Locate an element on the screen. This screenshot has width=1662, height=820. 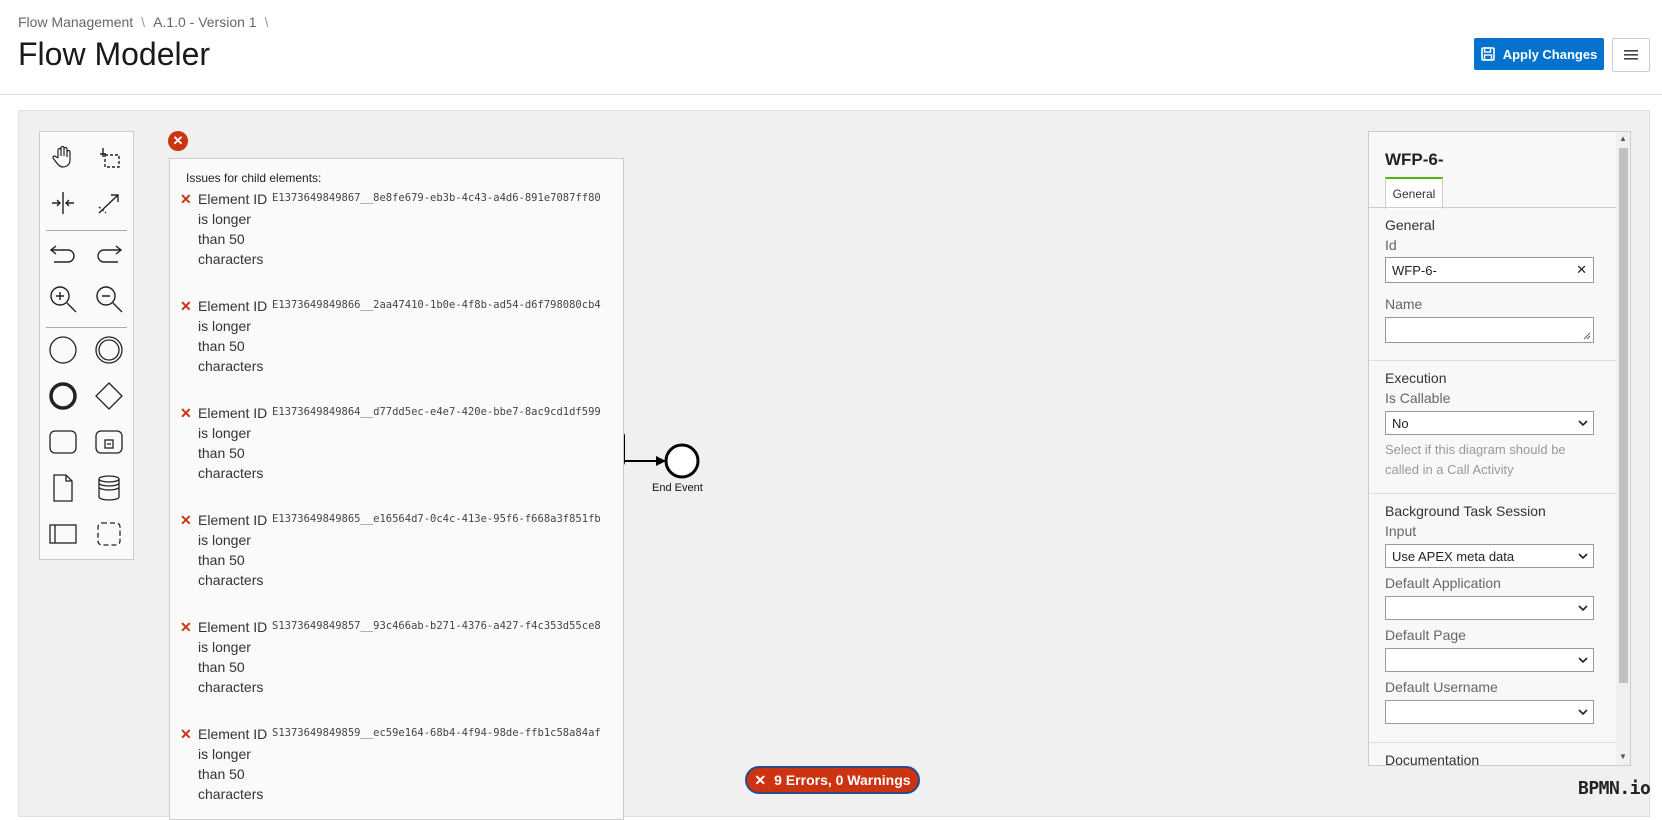
tool-palette is located at coordinates (86, 345).